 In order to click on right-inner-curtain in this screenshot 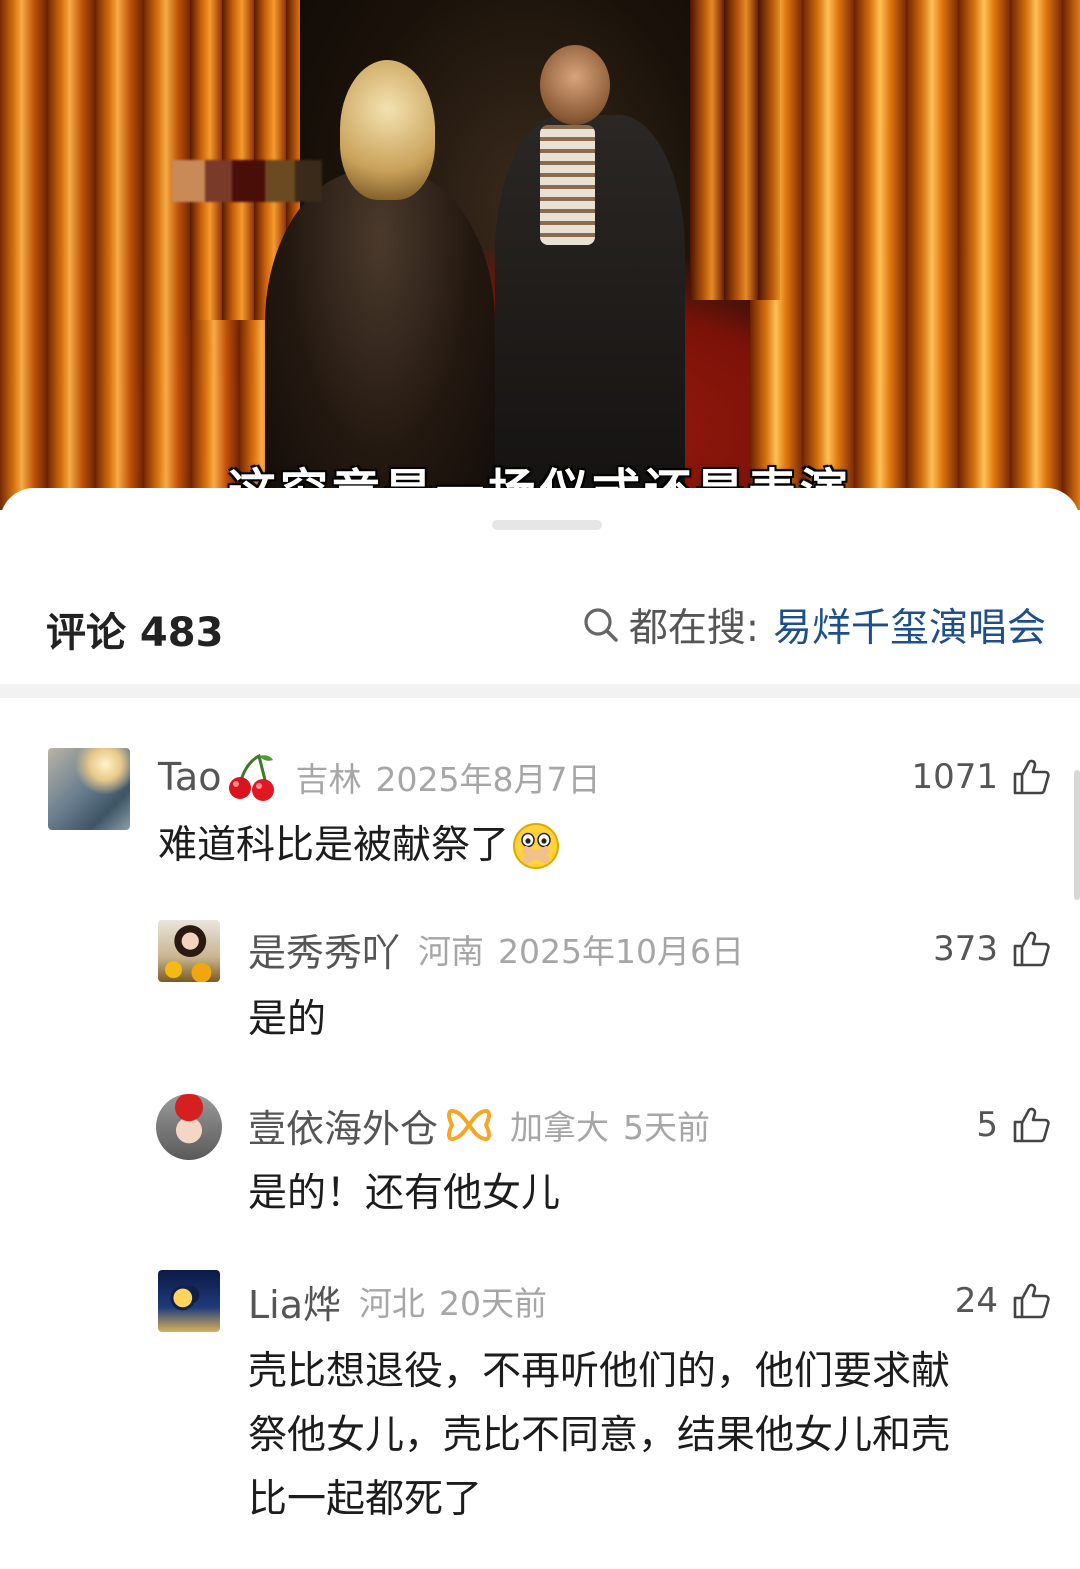, I will do `click(735, 150)`.